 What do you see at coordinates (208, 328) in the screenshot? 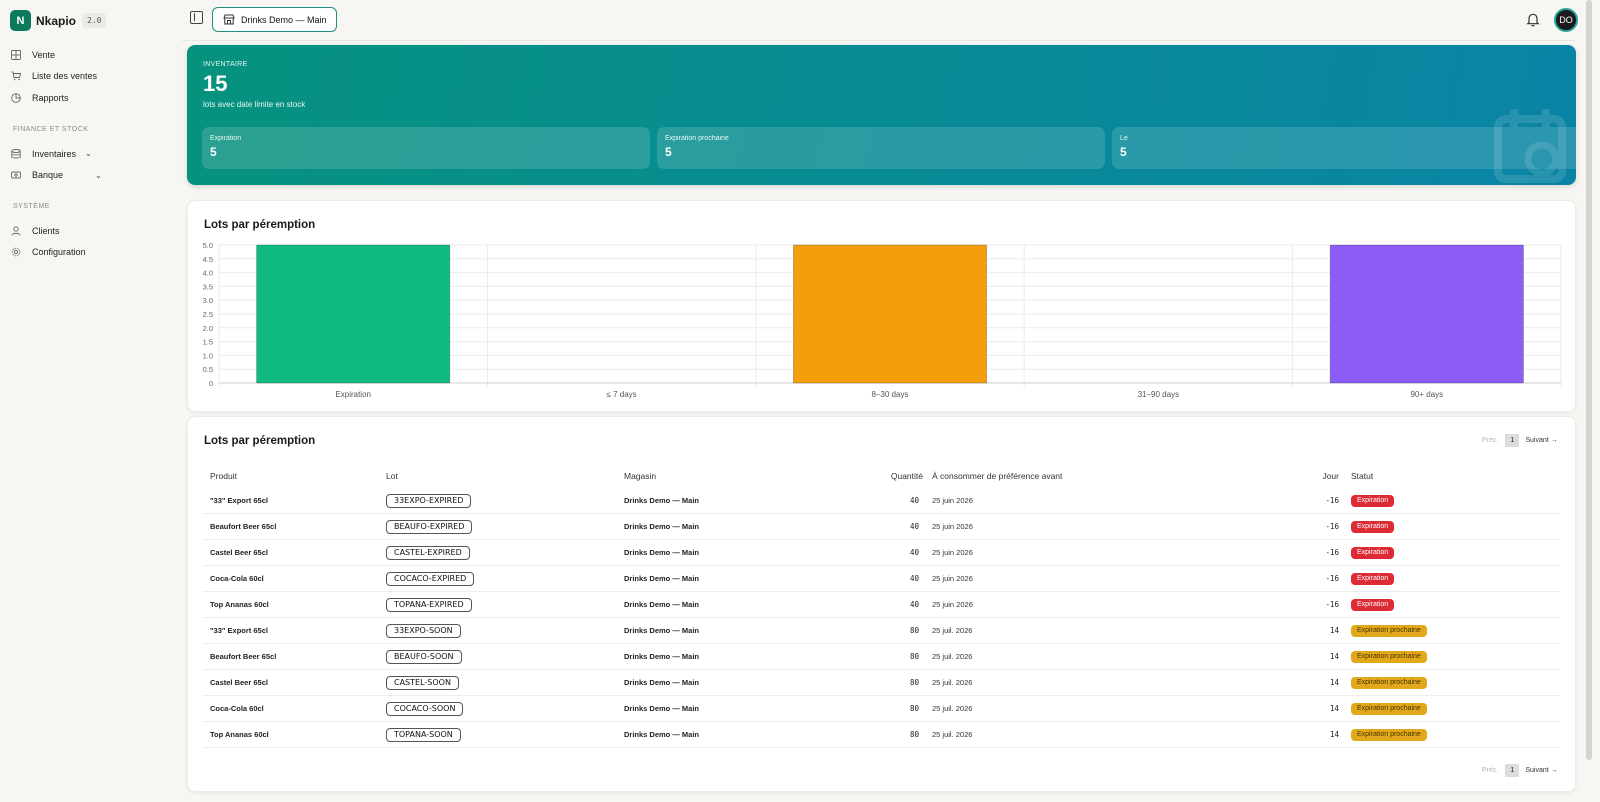
I see `y-tick-label: 2.0` at bounding box center [208, 328].